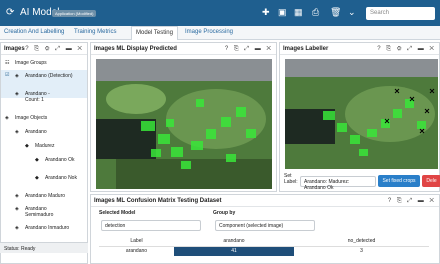  I want to click on list-icon: ☷, so click(7, 63).